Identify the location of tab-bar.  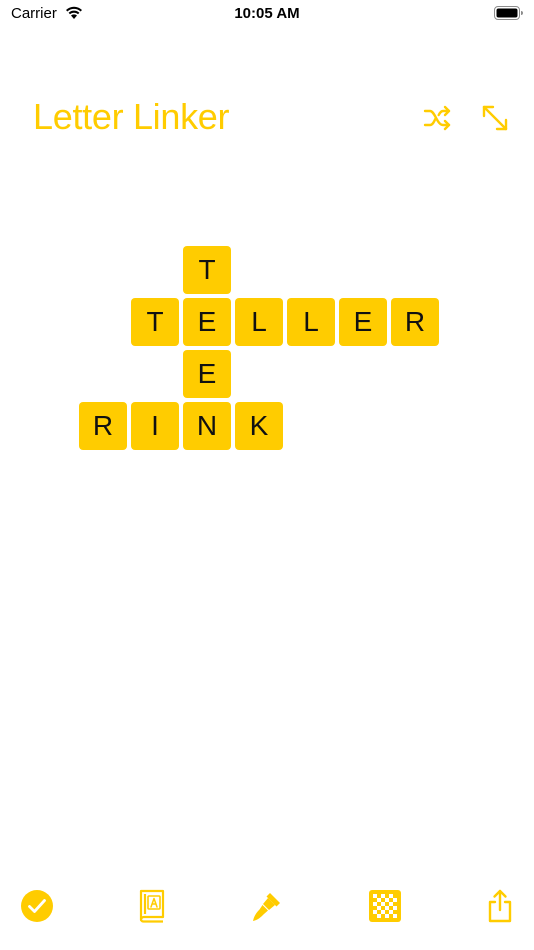
(267, 906).